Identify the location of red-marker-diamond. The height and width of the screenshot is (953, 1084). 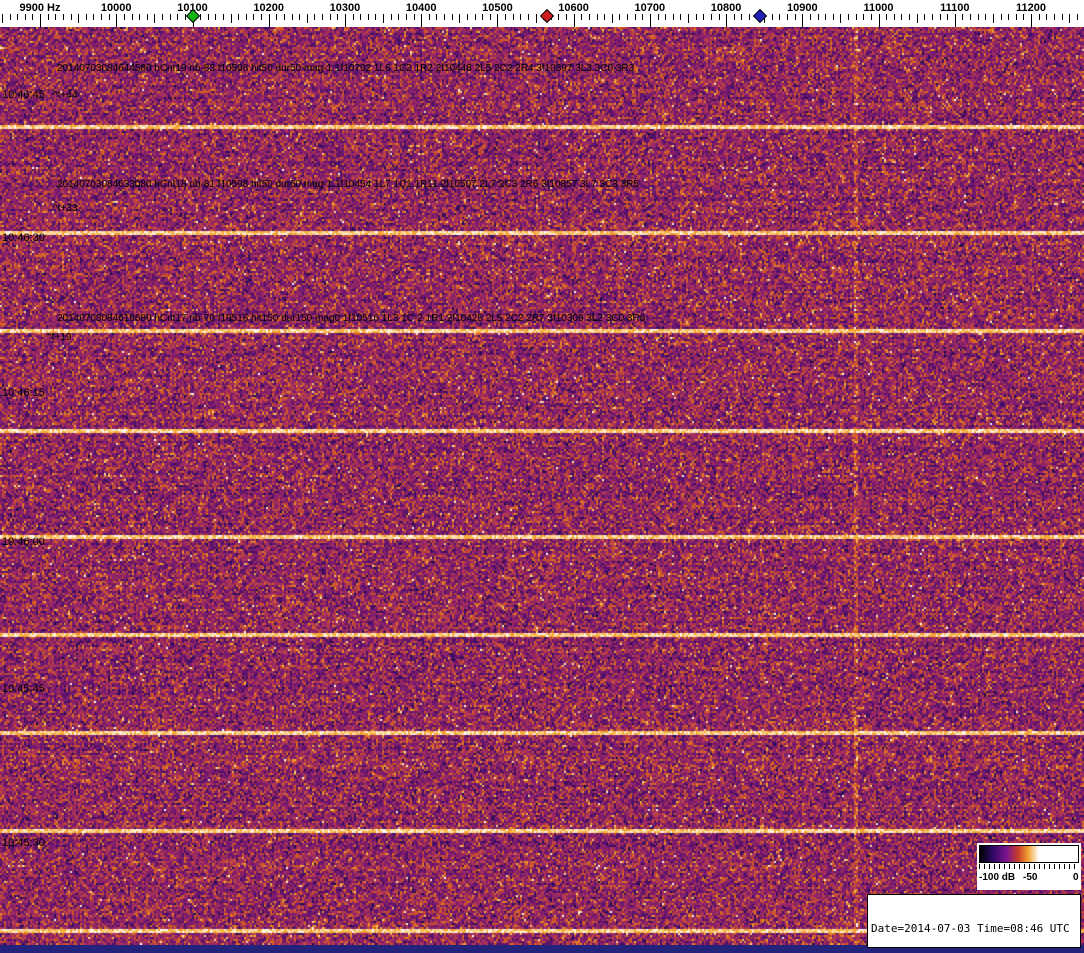
(546, 16).